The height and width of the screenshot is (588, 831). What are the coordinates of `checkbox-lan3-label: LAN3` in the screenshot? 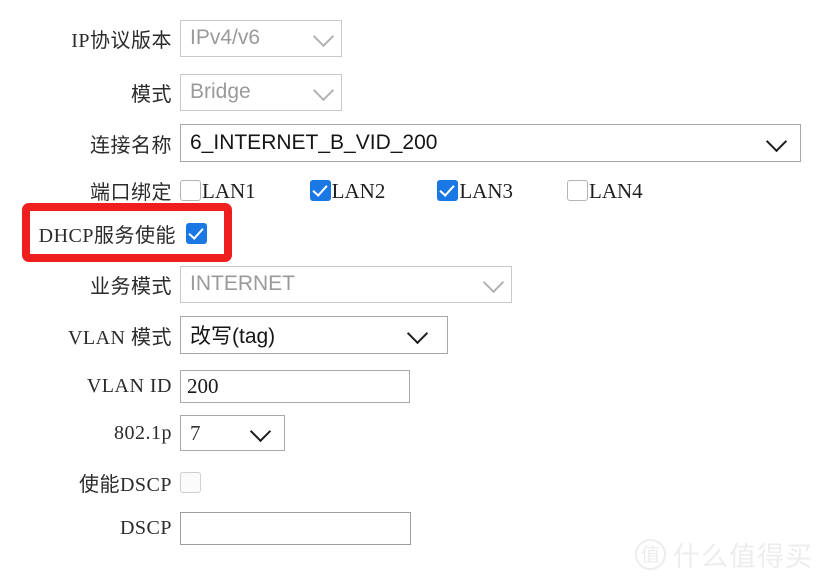 It's located at (486, 190).